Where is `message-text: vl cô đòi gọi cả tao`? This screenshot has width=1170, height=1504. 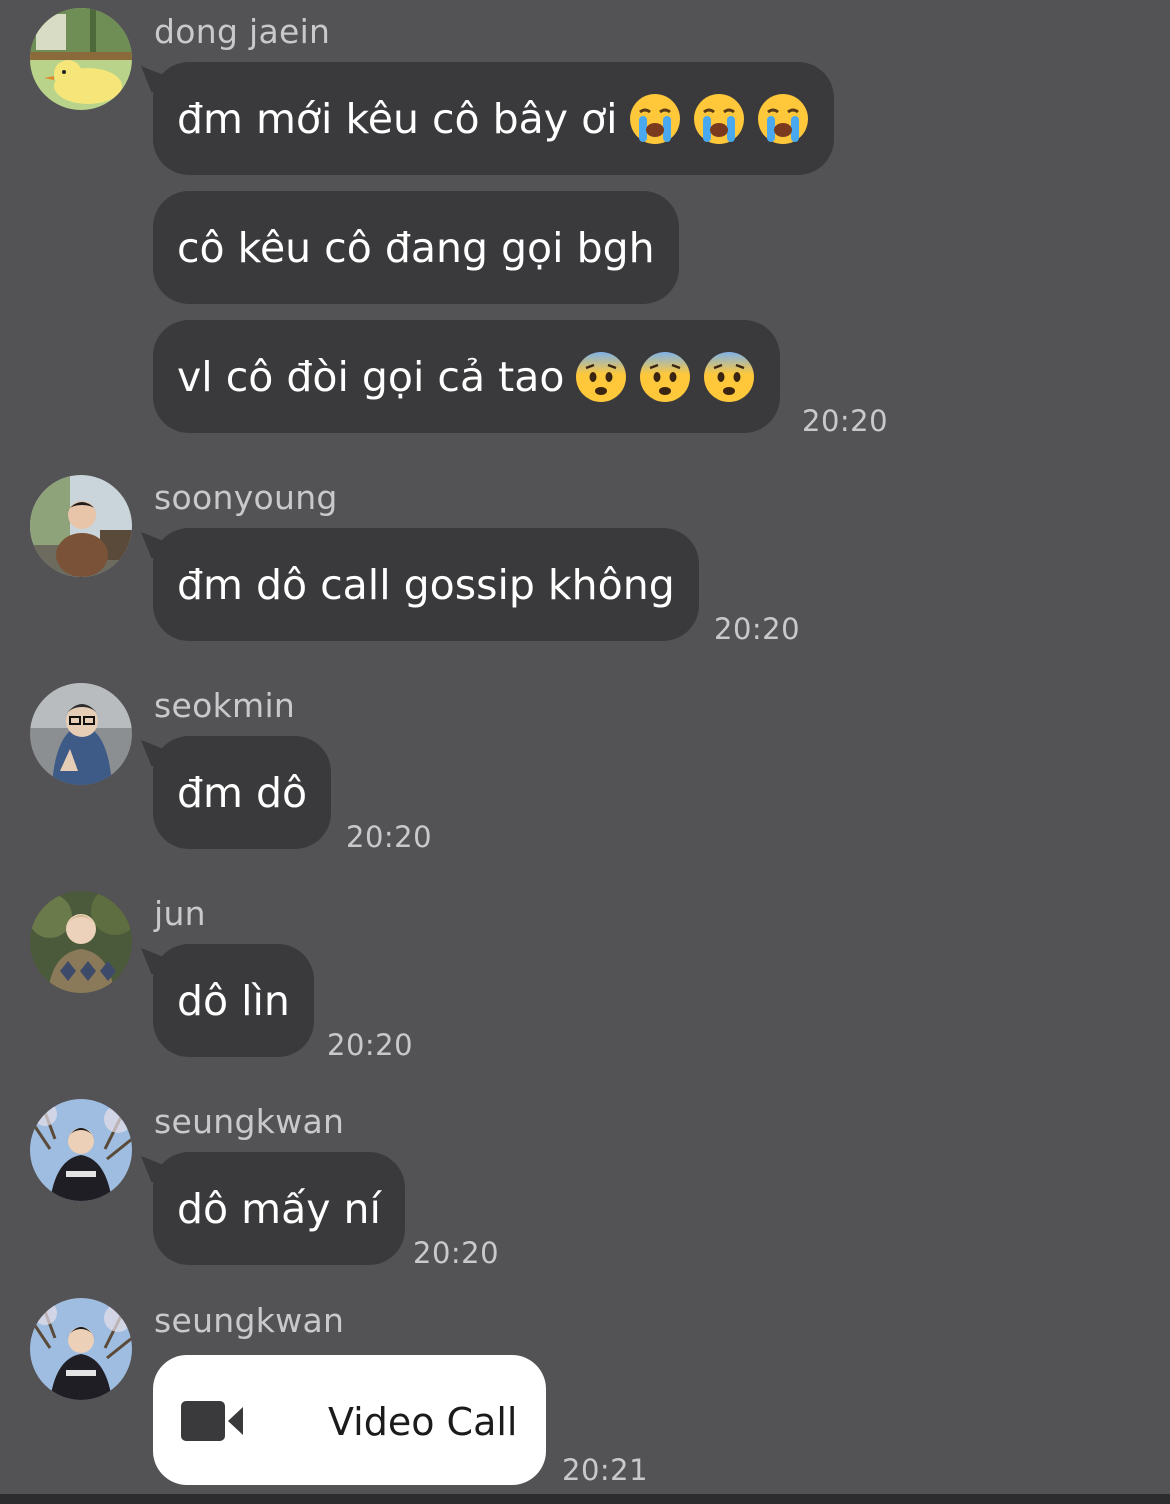 message-text: vl cô đòi gọi cả tao is located at coordinates (371, 376).